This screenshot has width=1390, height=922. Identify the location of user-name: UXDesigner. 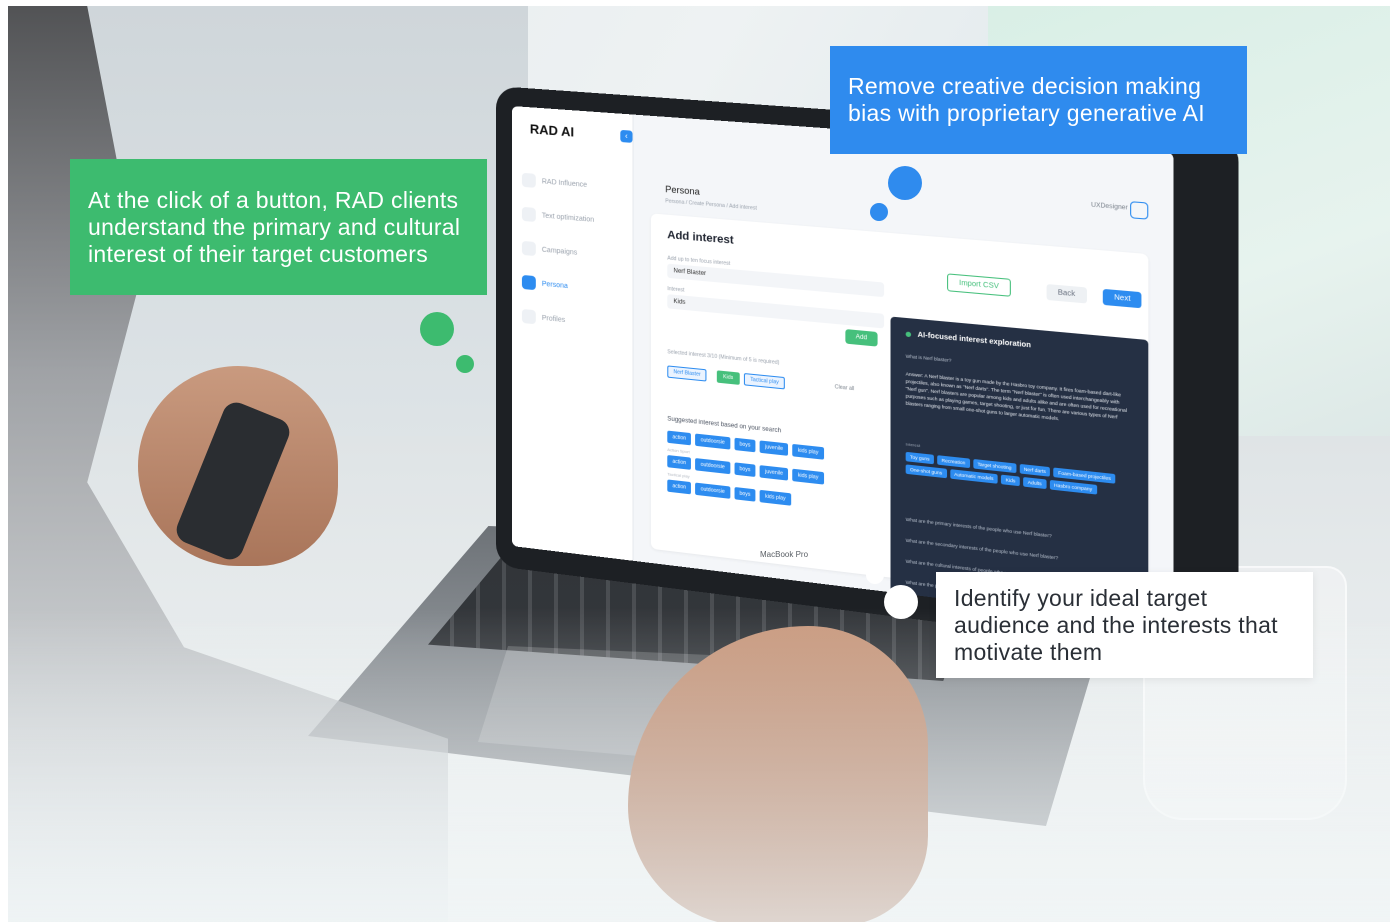
(1109, 207).